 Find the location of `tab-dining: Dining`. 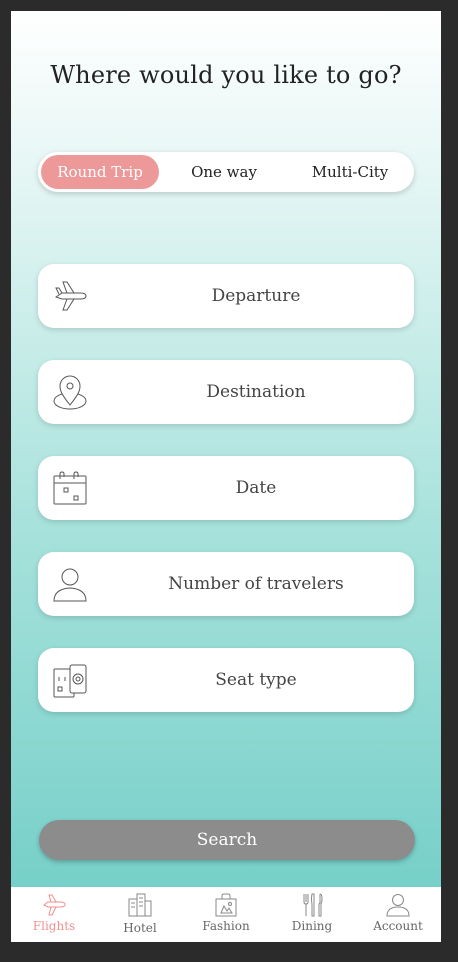

tab-dining: Dining is located at coordinates (312, 914).